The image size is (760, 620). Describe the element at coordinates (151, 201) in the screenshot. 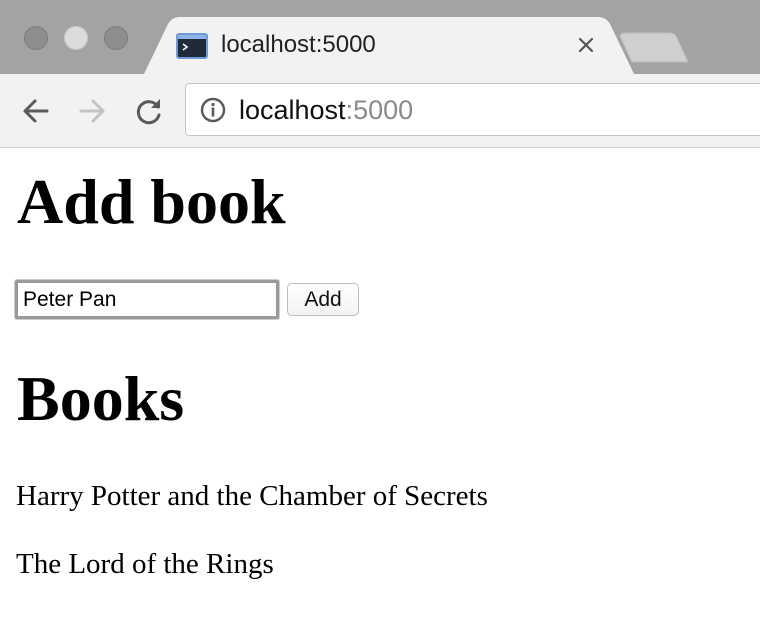

I see `add-book-heading: Add book` at that location.